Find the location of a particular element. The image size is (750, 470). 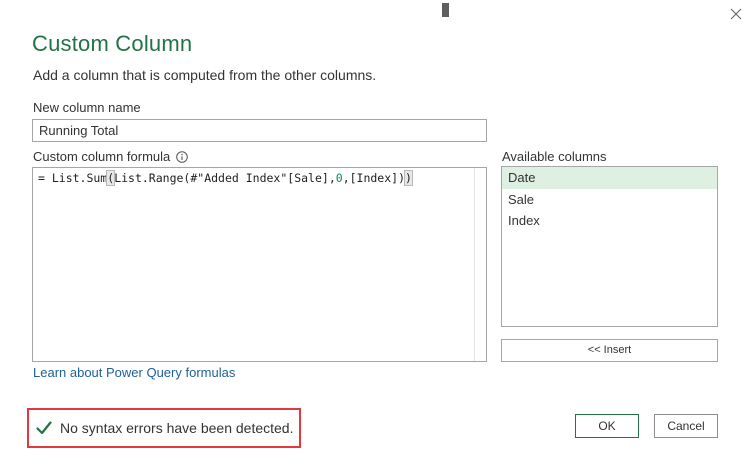

dialog-title: Custom Column is located at coordinates (112, 43).